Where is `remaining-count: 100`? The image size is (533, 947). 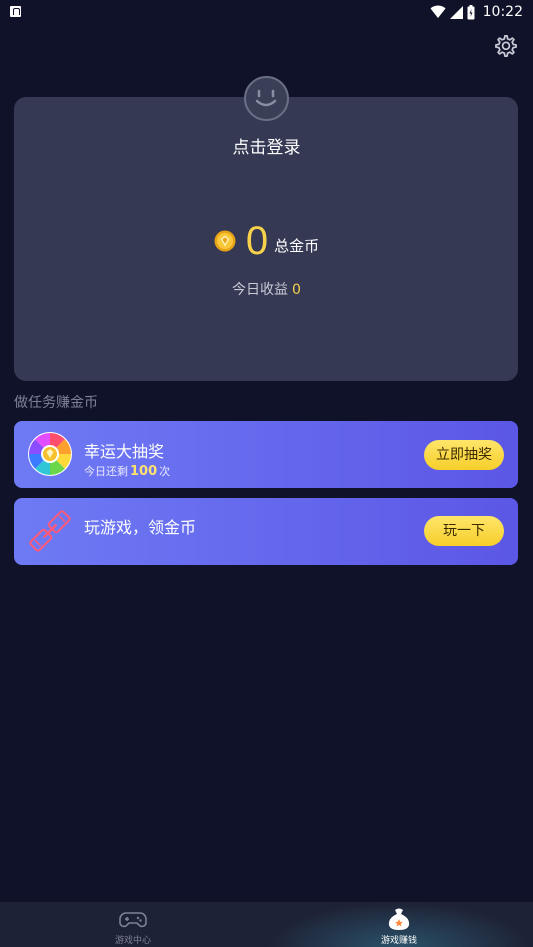 remaining-count: 100 is located at coordinates (144, 471).